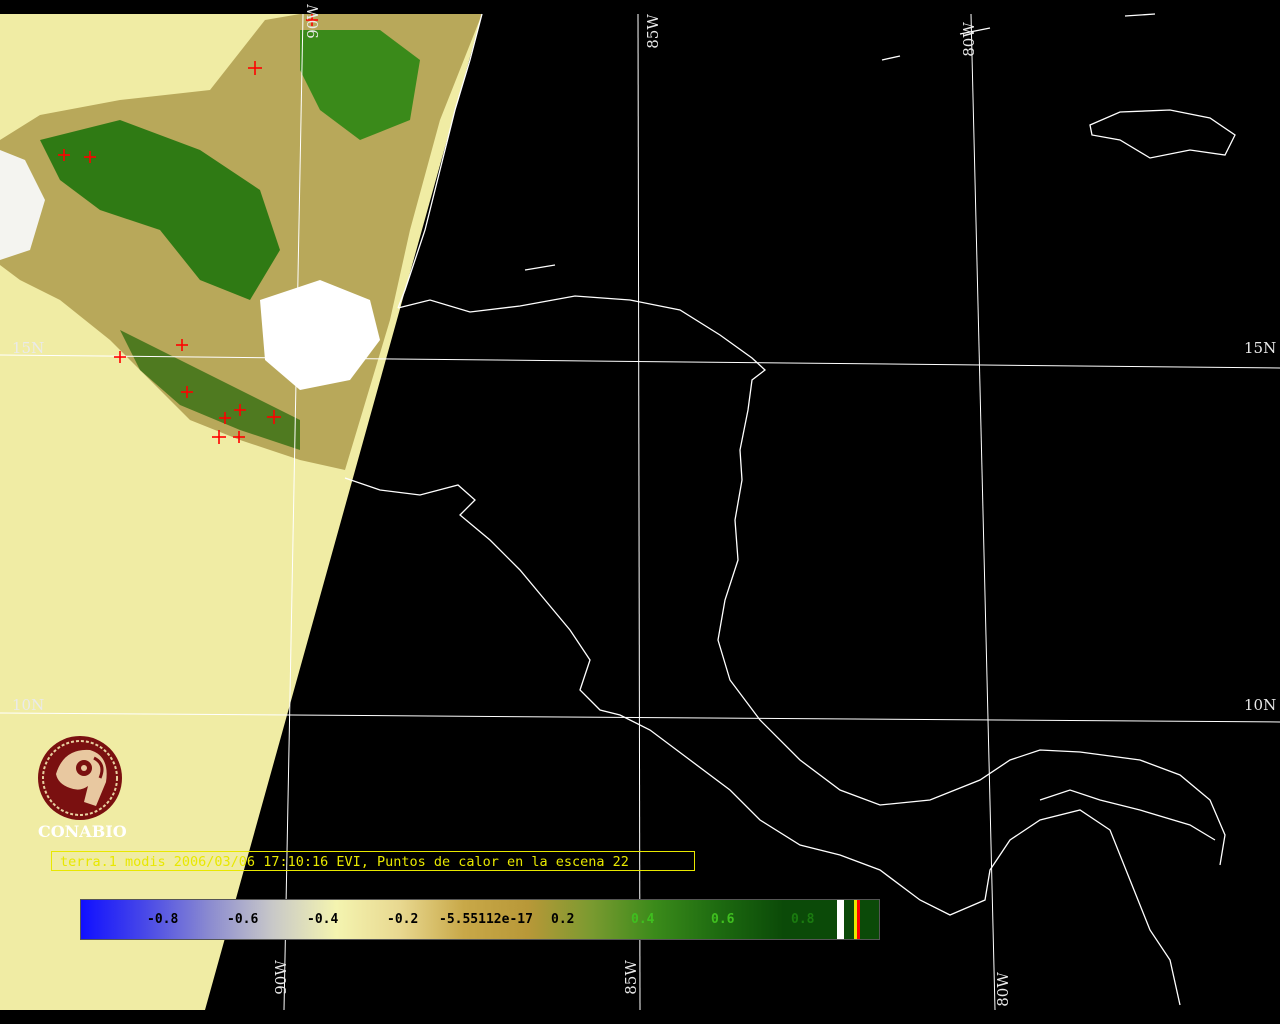 This screenshot has width=1280, height=1024. What do you see at coordinates (849, 919) in the screenshot?
I see `colorbar-class-dark` at bounding box center [849, 919].